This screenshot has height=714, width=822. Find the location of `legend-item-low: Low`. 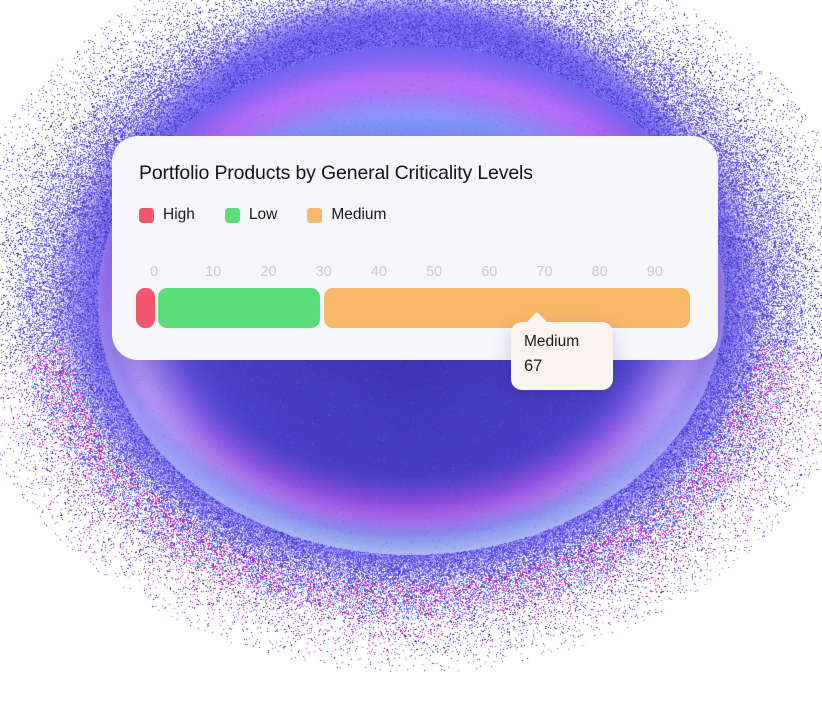

legend-item-low: Low is located at coordinates (251, 215).